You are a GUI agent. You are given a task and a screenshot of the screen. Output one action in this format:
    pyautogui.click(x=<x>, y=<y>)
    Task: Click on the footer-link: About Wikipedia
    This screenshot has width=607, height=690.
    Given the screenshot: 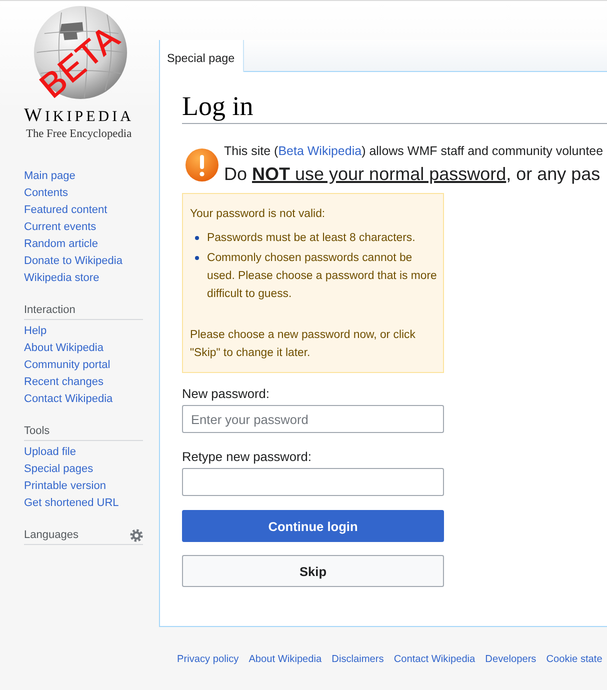 What is the action you would take?
    pyautogui.click(x=285, y=660)
    